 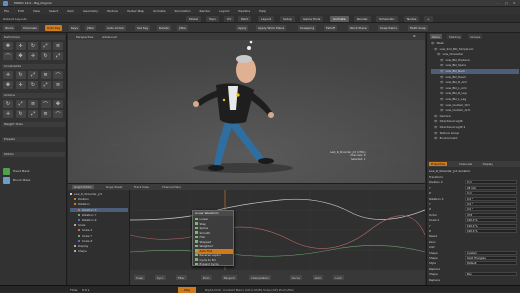 I want to click on property-field: Solid Triangles, so click(x=491, y=258).